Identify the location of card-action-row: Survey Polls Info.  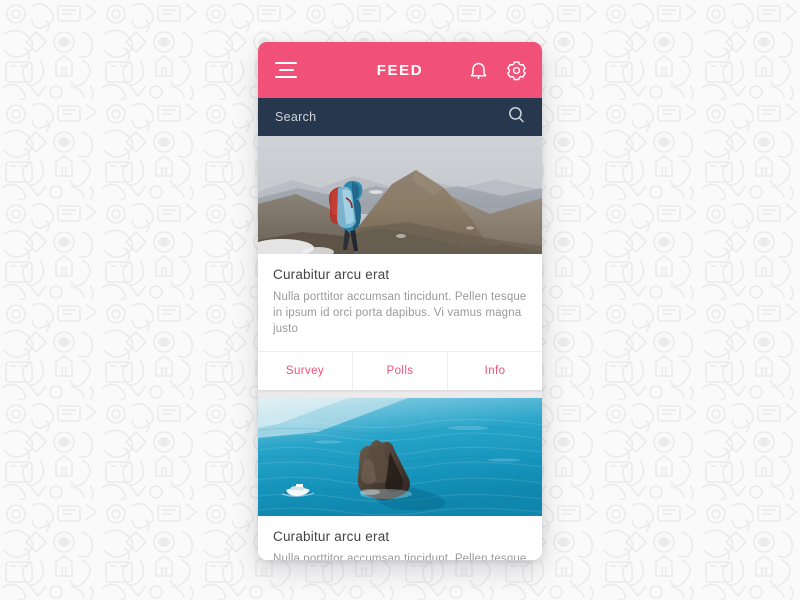
(400, 370).